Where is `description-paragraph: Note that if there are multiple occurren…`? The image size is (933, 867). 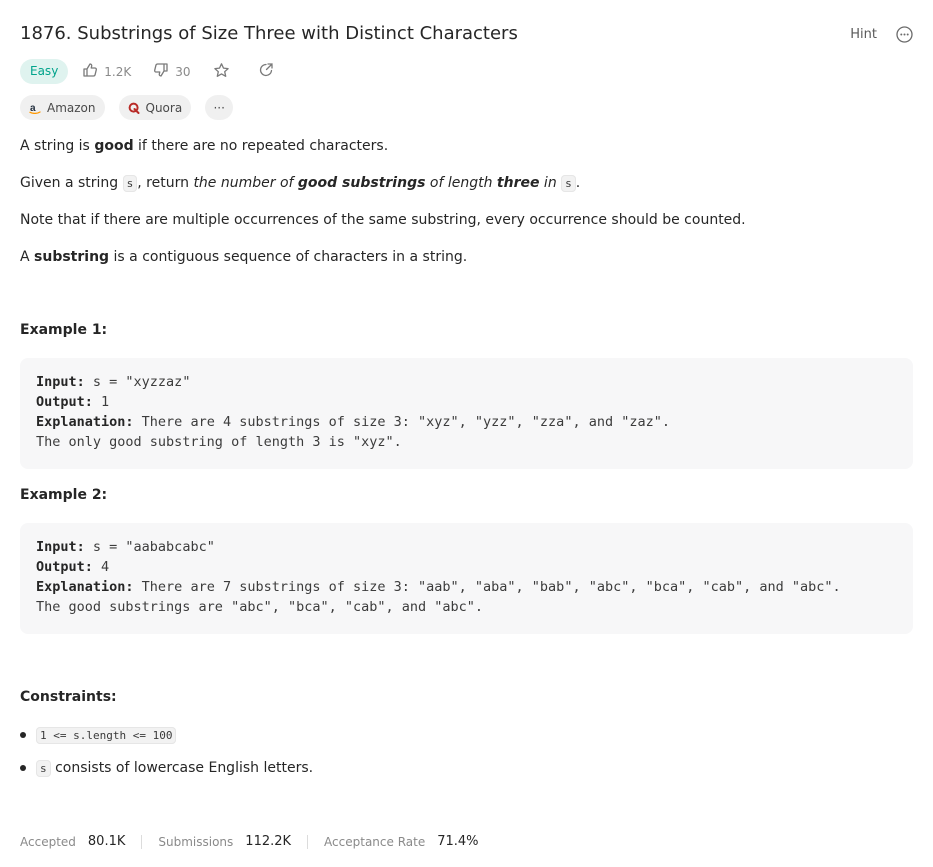 description-paragraph: Note that if there are multiple occurren… is located at coordinates (383, 220).